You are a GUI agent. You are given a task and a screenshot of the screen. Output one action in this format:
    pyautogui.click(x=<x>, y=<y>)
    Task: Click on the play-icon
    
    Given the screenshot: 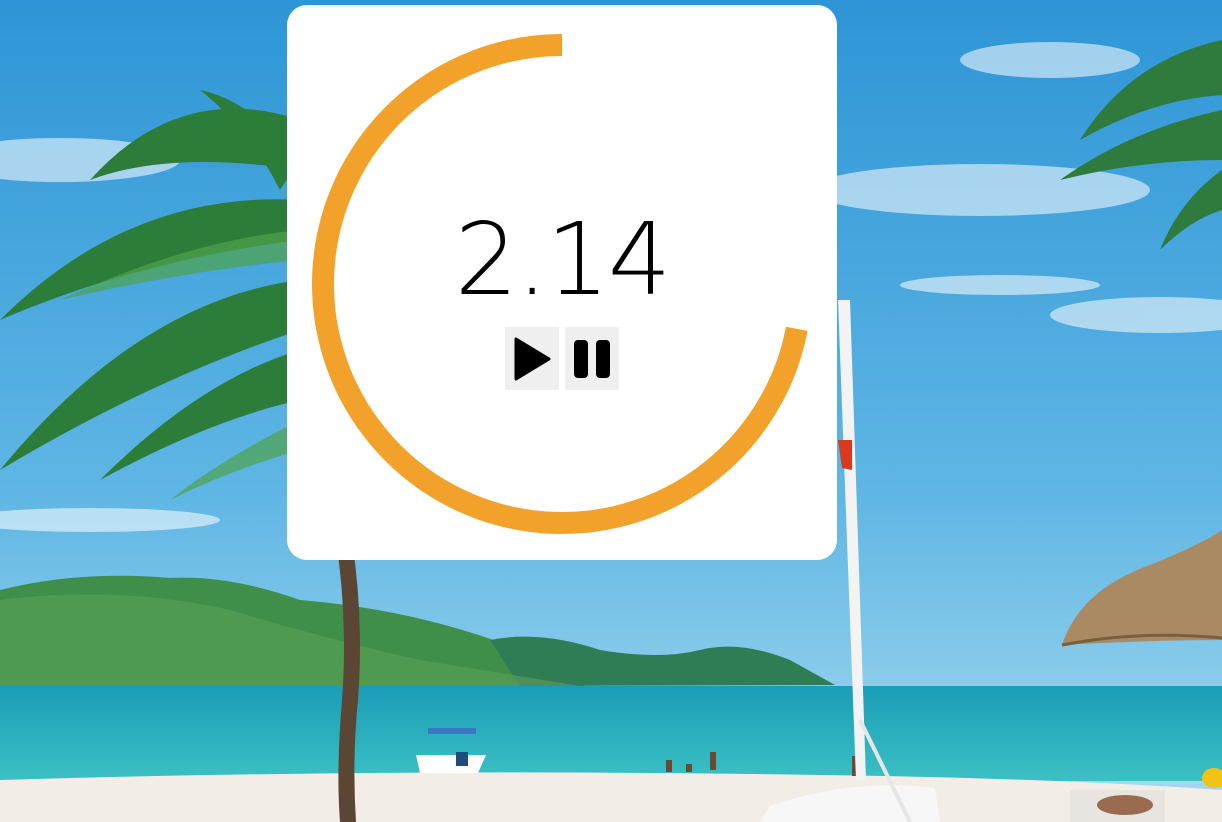 What is the action you would take?
    pyautogui.click(x=532, y=358)
    